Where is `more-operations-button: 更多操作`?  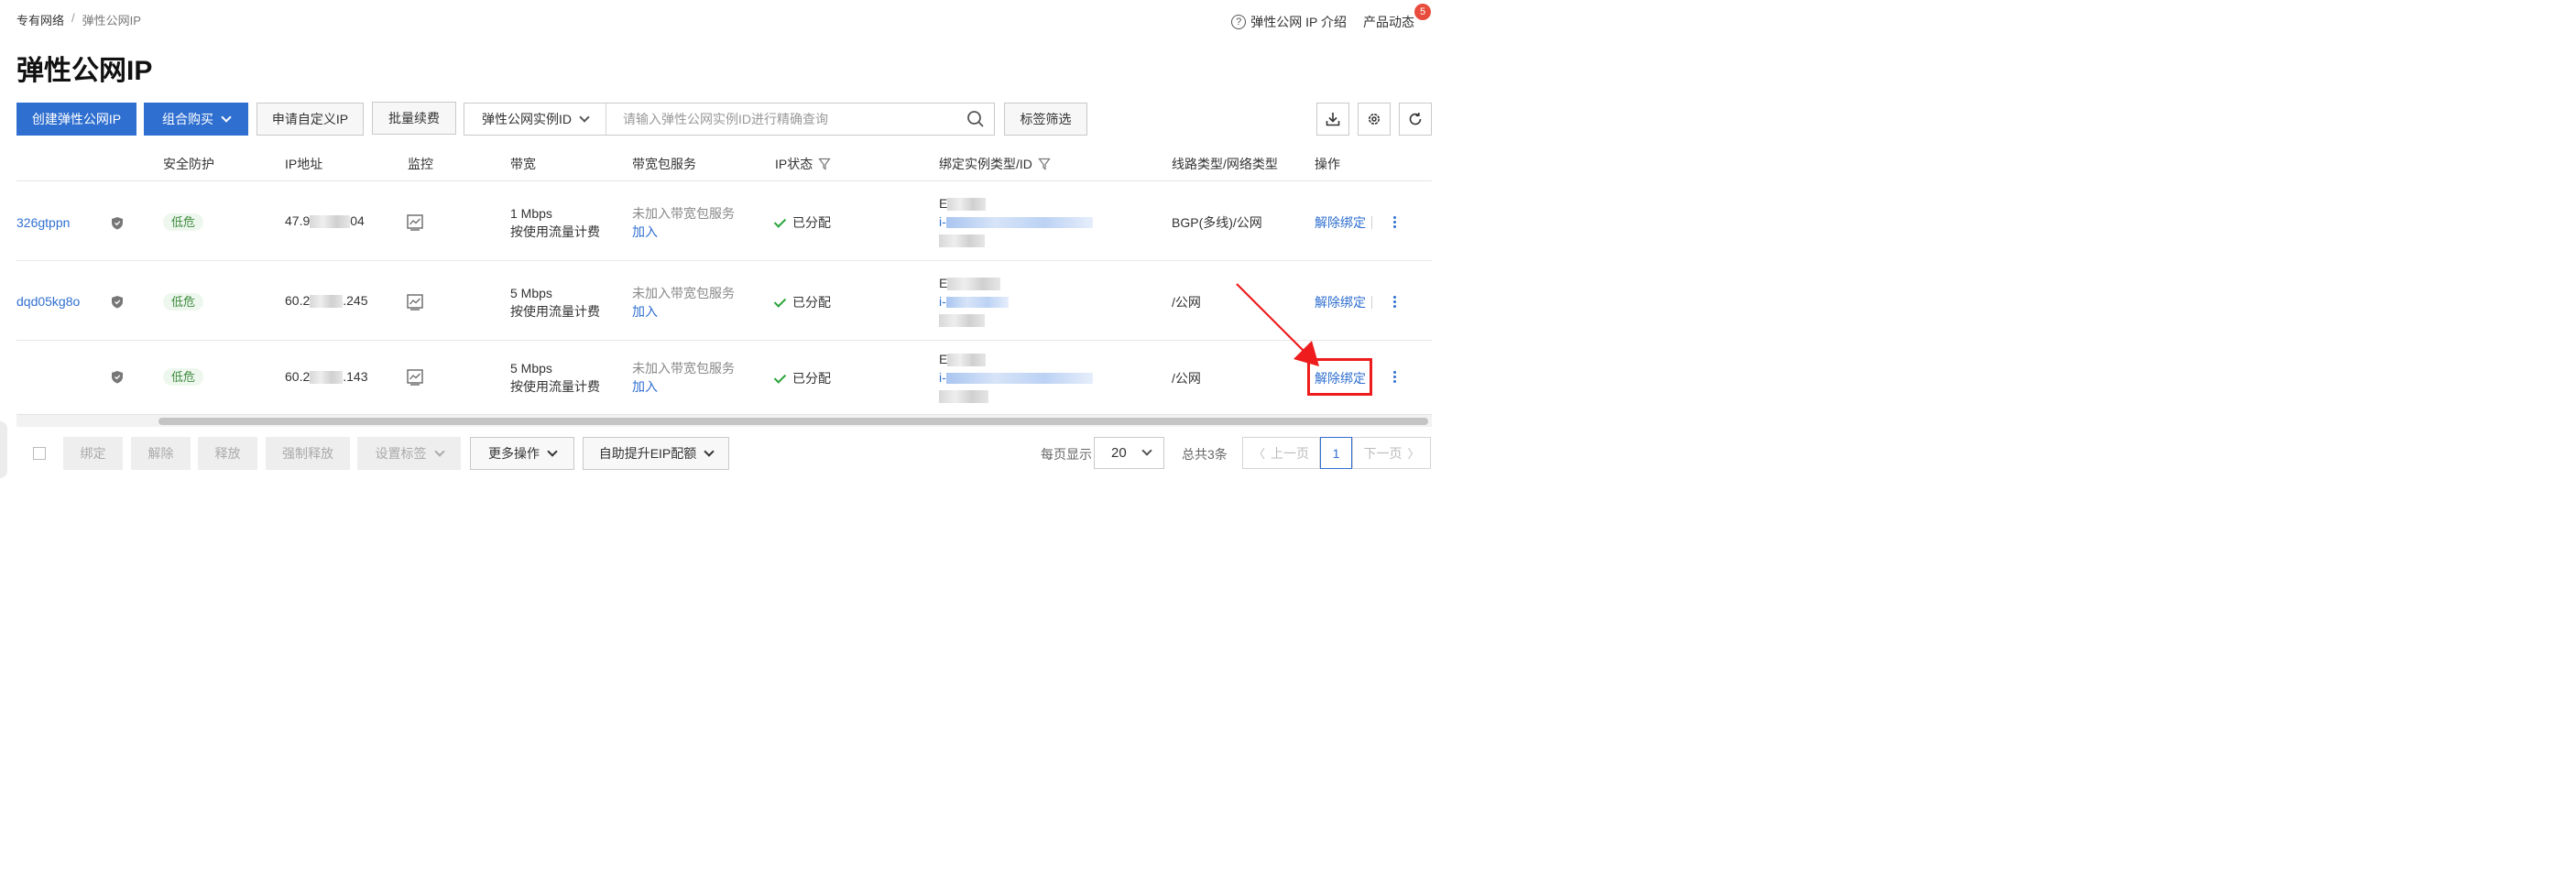
more-operations-button: 更多操作 is located at coordinates (522, 453).